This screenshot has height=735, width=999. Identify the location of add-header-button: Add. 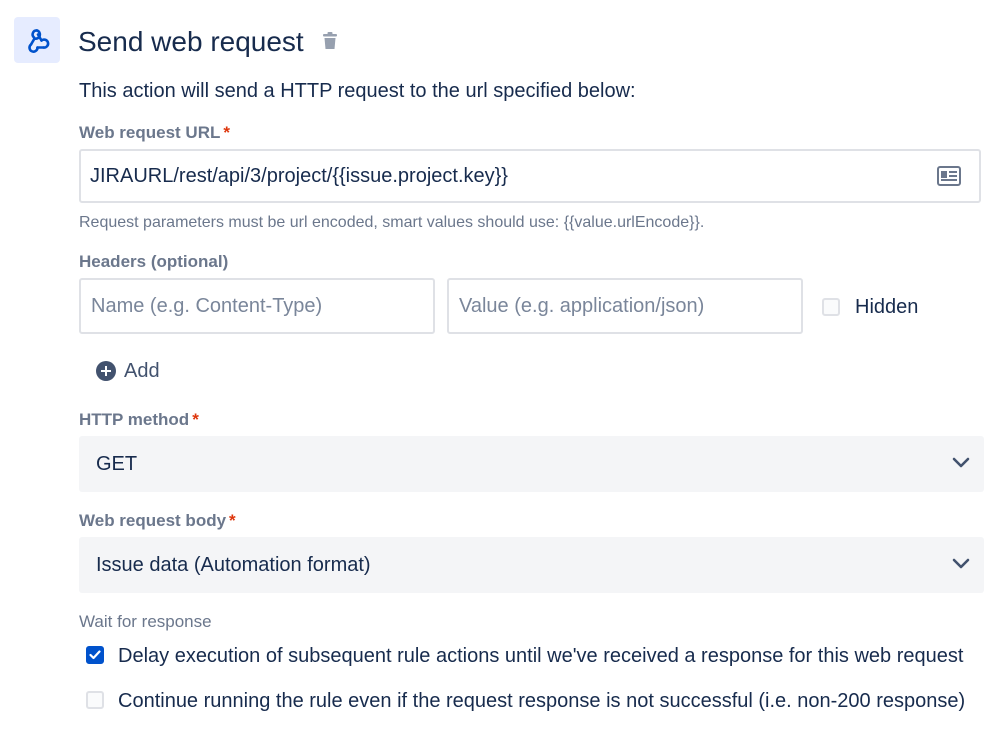
(128, 371).